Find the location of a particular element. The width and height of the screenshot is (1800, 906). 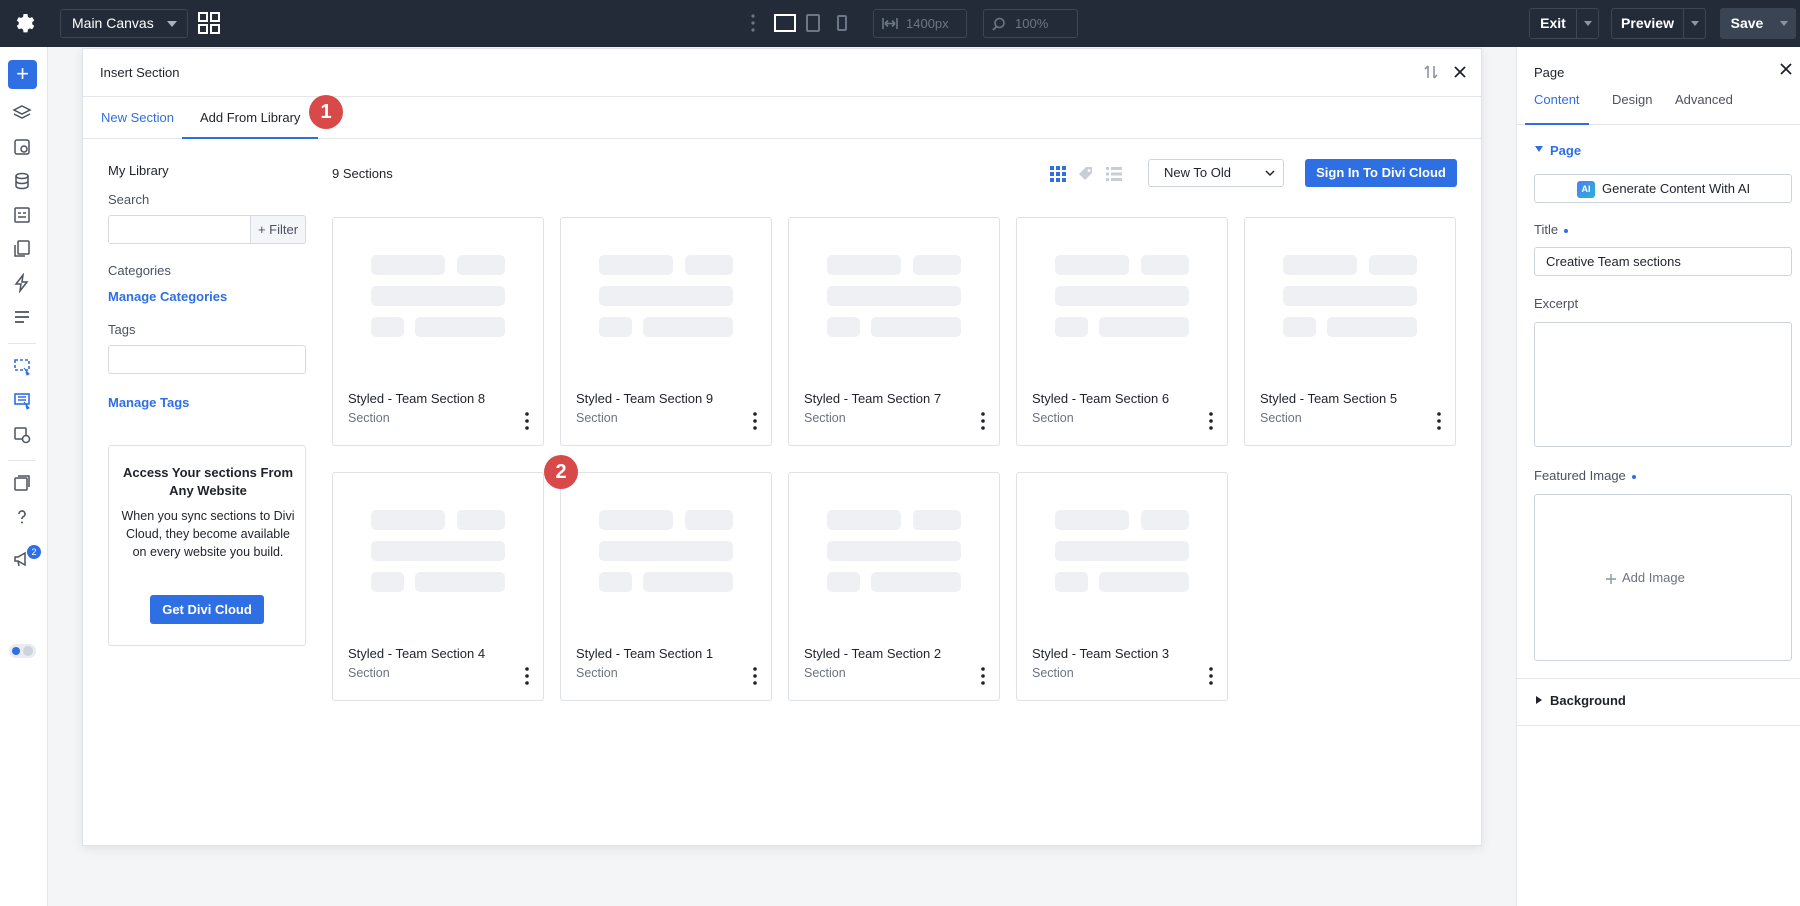

card-title: Styled - Team Section 1 is located at coordinates (645, 653).